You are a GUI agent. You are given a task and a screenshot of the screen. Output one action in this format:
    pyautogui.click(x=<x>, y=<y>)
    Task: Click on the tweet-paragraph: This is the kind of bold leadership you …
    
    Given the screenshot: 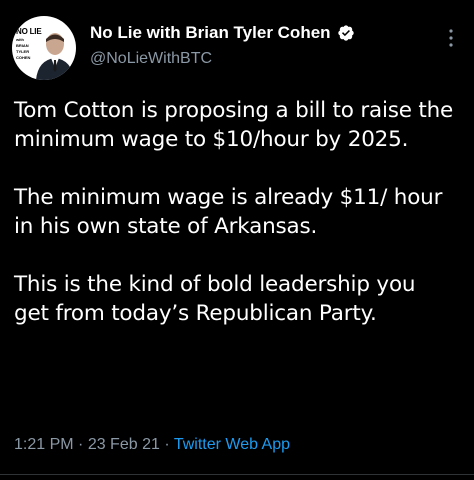 What is the action you would take?
    pyautogui.click(x=215, y=299)
    